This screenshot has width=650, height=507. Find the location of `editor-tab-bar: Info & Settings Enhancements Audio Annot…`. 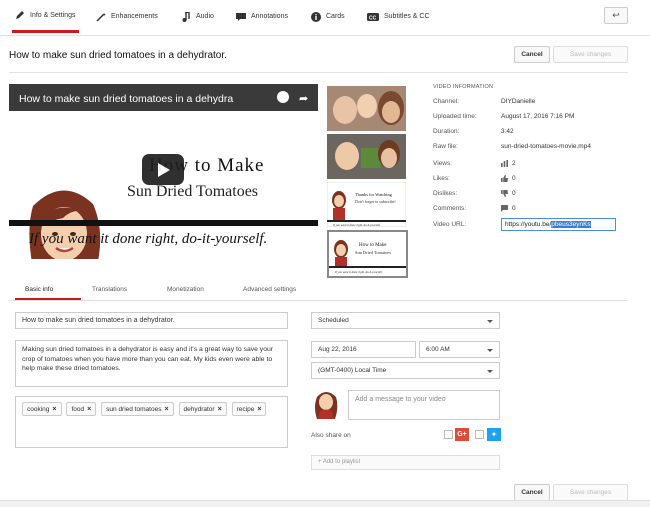

editor-tab-bar: Info & Settings Enhancements Audio Annot… is located at coordinates (325, 18).